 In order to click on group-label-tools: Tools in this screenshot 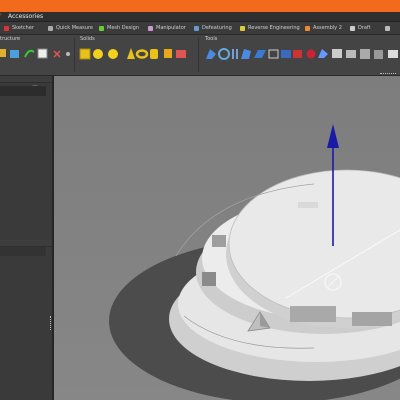, I will do `click(211, 39)`.